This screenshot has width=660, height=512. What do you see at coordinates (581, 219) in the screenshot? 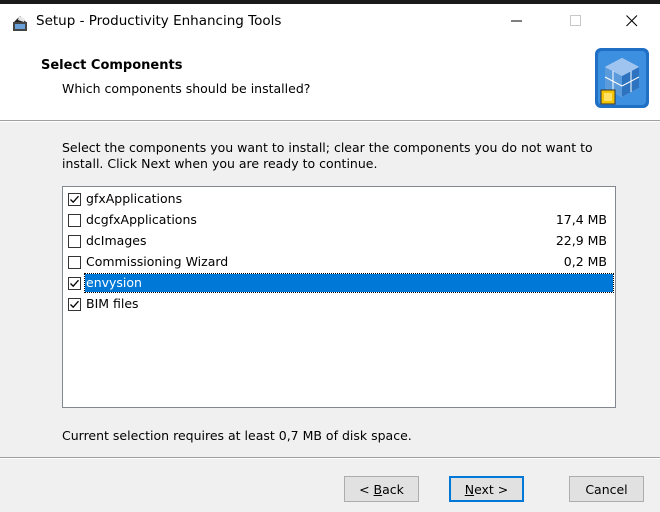
I see `component-size: 17,4 MB` at bounding box center [581, 219].